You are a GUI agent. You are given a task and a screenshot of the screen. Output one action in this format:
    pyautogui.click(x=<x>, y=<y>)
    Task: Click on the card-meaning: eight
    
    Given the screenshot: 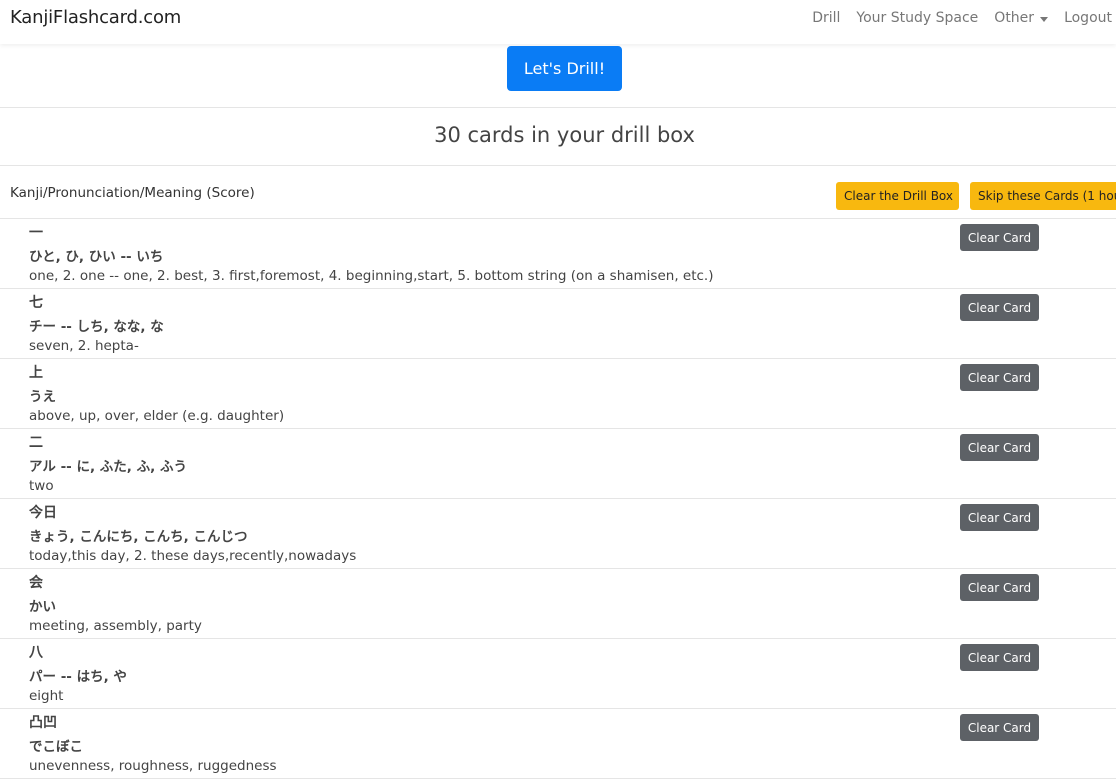 What is the action you would take?
    pyautogui.click(x=46, y=696)
    